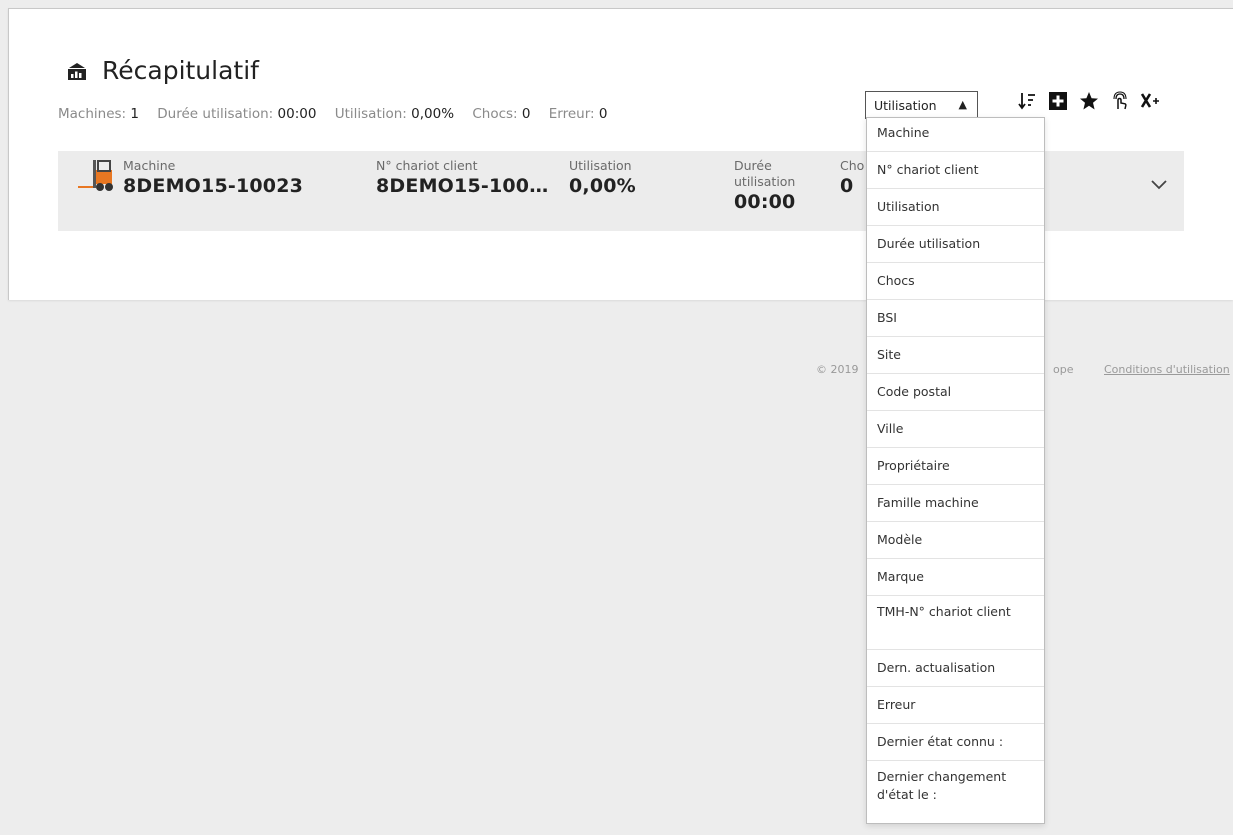 The image size is (1233, 835). I want to click on chevron-down-icon, so click(1159, 184).